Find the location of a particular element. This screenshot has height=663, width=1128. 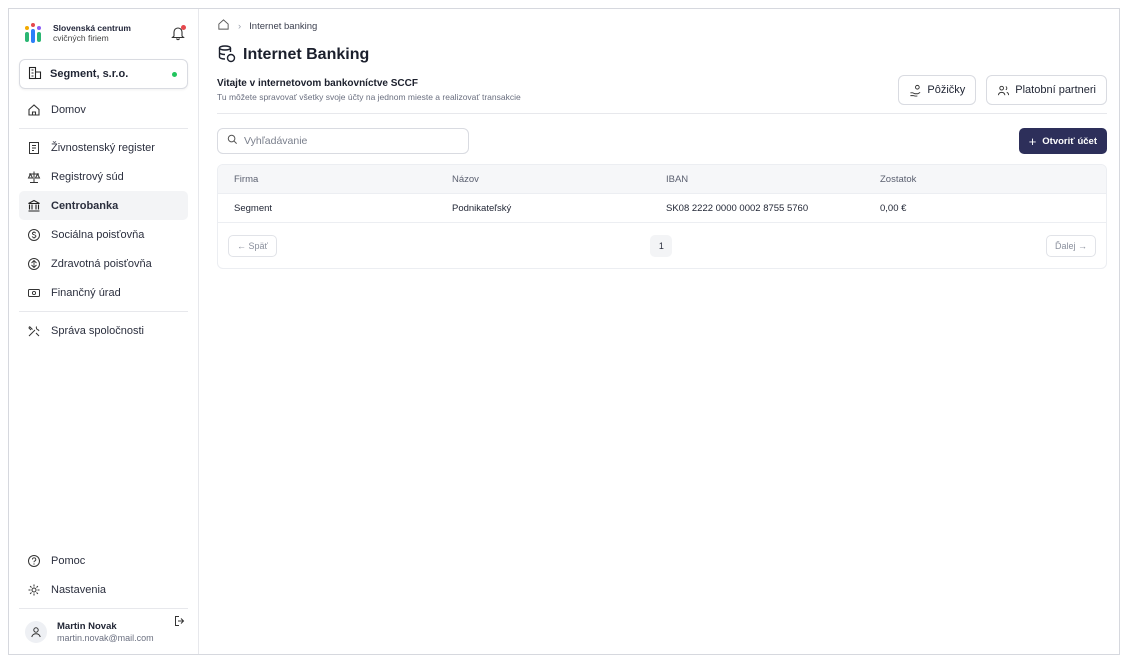

pagination: ← Späť 1 Ďalej → is located at coordinates (662, 245).